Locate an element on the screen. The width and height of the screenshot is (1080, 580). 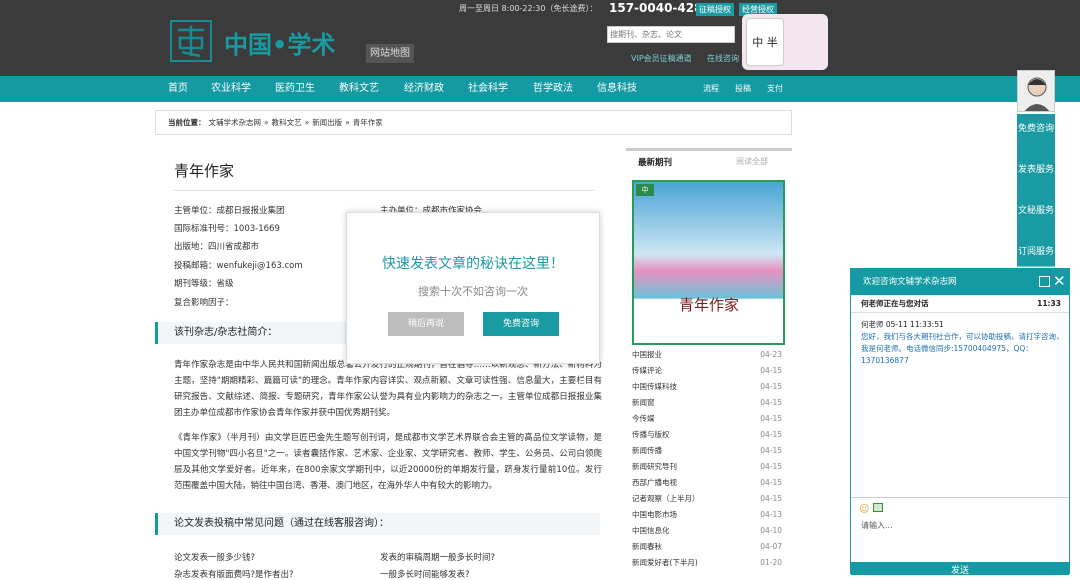
promo-modal: 快速发表文章的秘诀在这里！ 搜索十次不如咨询一次 稍后再说 免费咨询 is located at coordinates (473, 288).